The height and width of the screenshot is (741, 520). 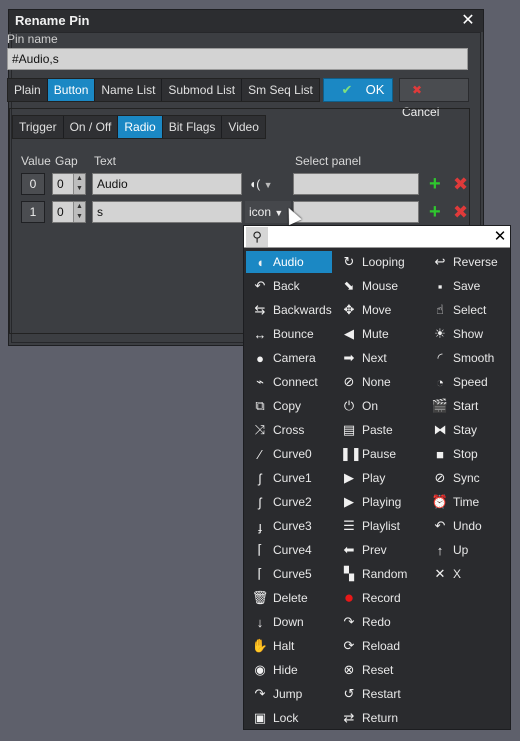 What do you see at coordinates (378, 286) in the screenshot?
I see `icon-option-mouse: ⬊ Mouse` at bounding box center [378, 286].